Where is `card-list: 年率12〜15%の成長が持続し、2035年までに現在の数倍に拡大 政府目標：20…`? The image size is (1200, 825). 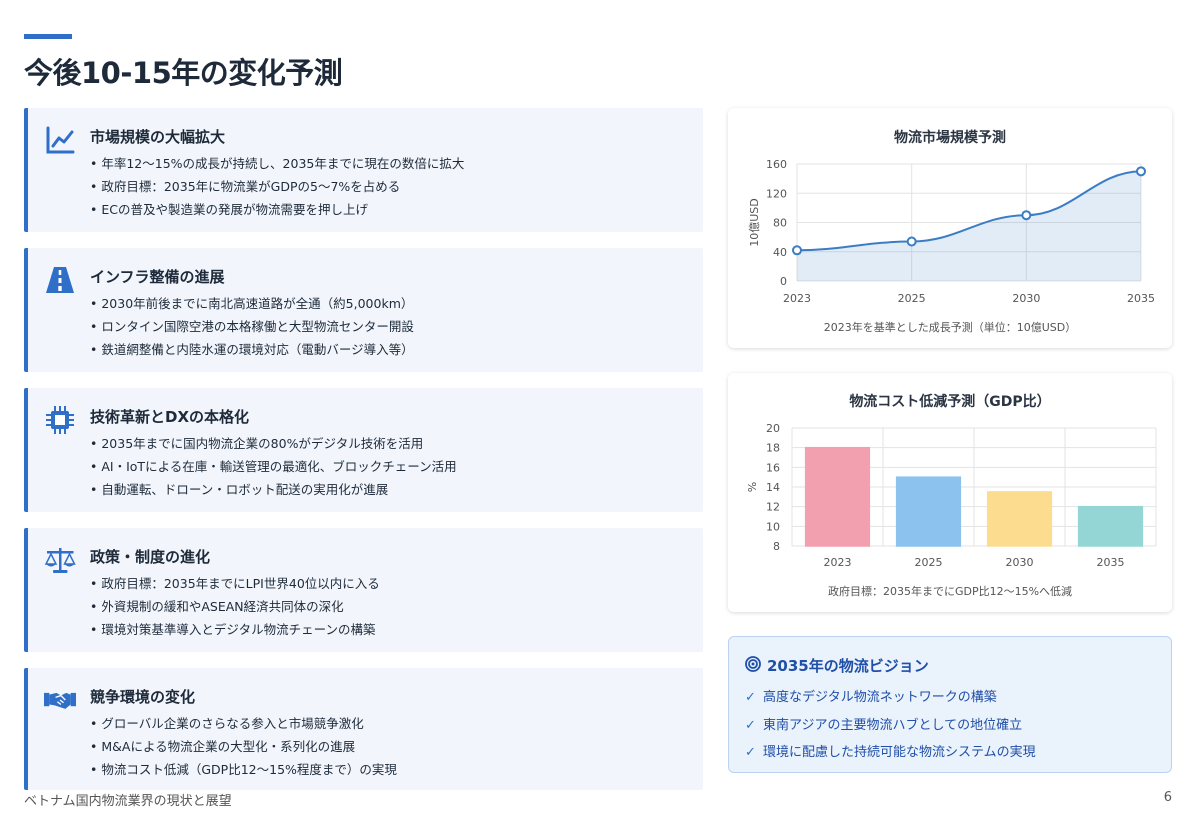 card-list: 年率12〜15%の成長が持続し、2035年までに現在の数倍に拡大 政府目標：20… is located at coordinates (277, 186).